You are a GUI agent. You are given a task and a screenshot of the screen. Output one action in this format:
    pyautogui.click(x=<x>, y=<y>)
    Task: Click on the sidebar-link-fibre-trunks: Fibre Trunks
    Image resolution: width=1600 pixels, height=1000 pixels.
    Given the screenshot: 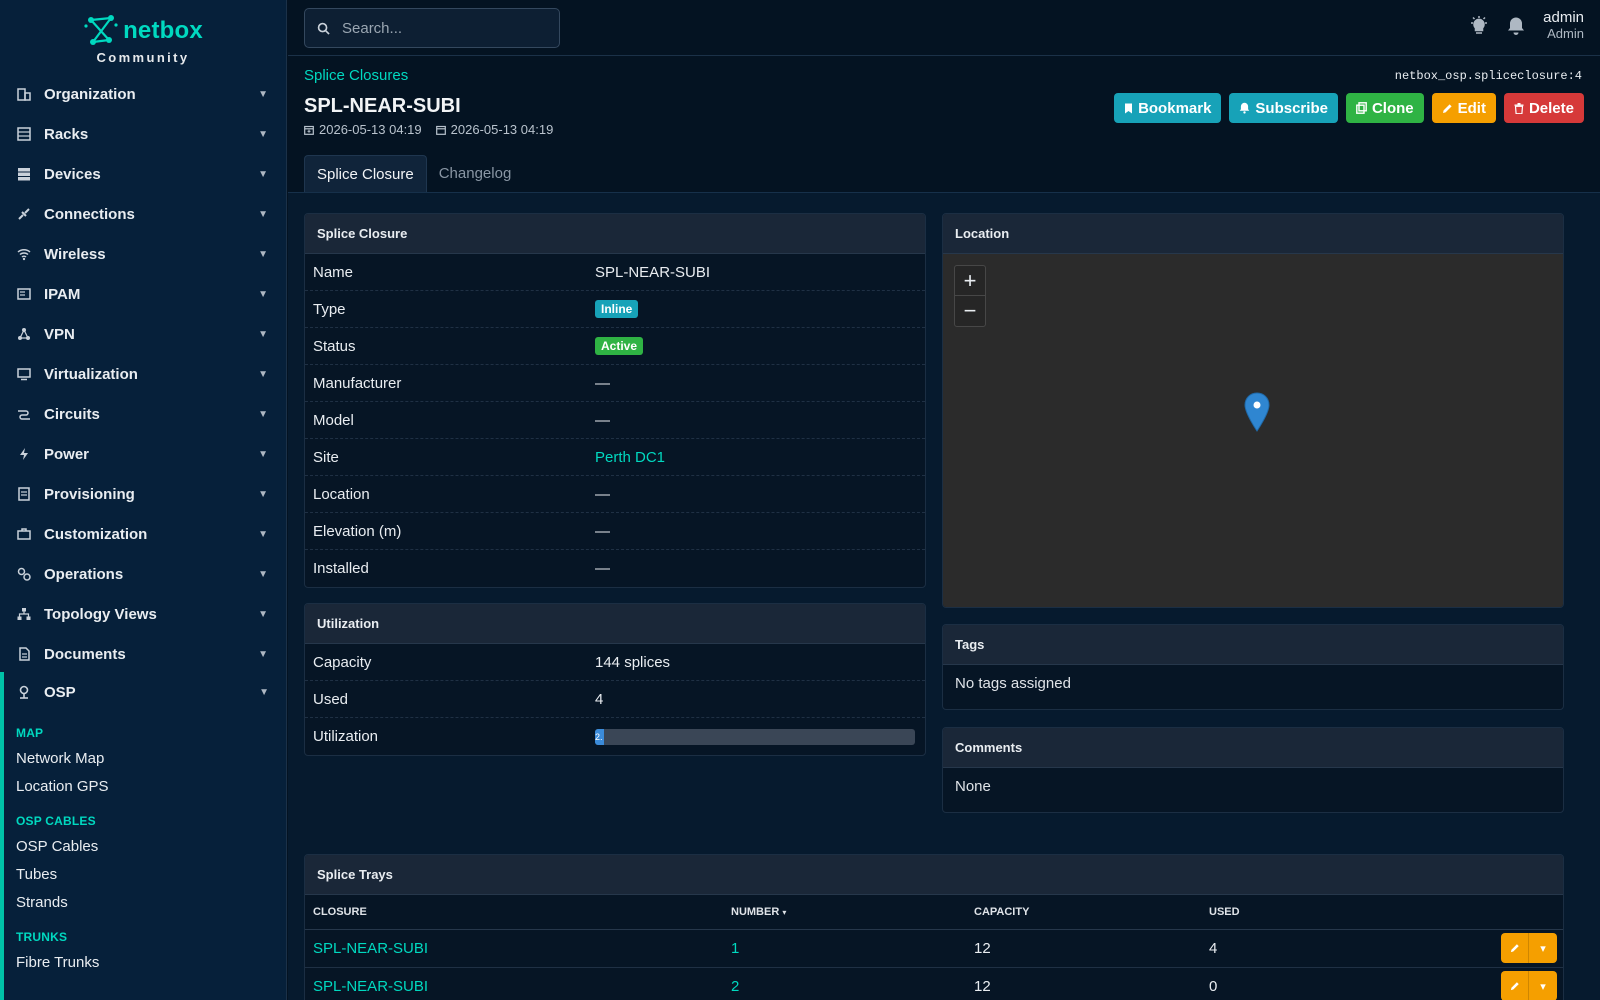 What is the action you would take?
    pyautogui.click(x=143, y=962)
    